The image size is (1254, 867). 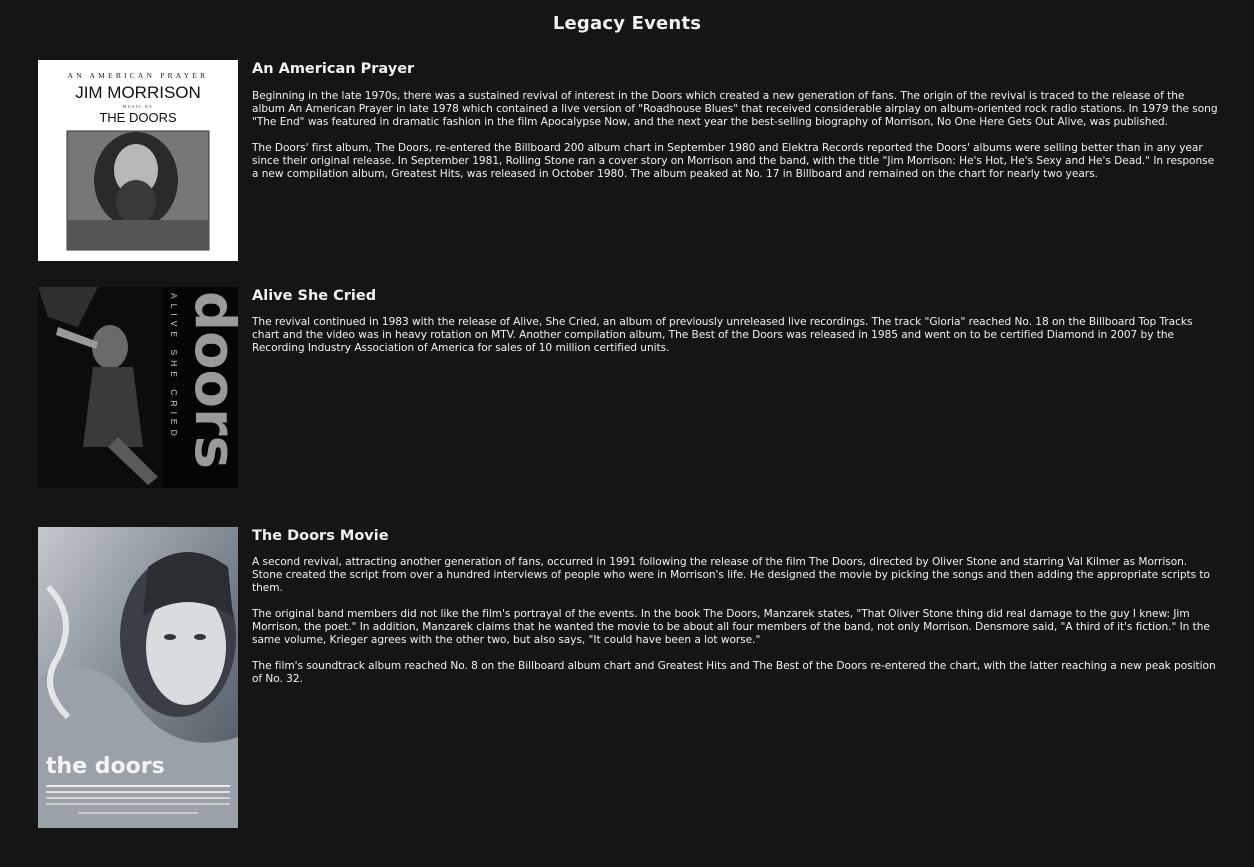 I want to click on album-cover-alive-she-cried: ALIVE SHE CRIED doors, so click(x=138, y=387).